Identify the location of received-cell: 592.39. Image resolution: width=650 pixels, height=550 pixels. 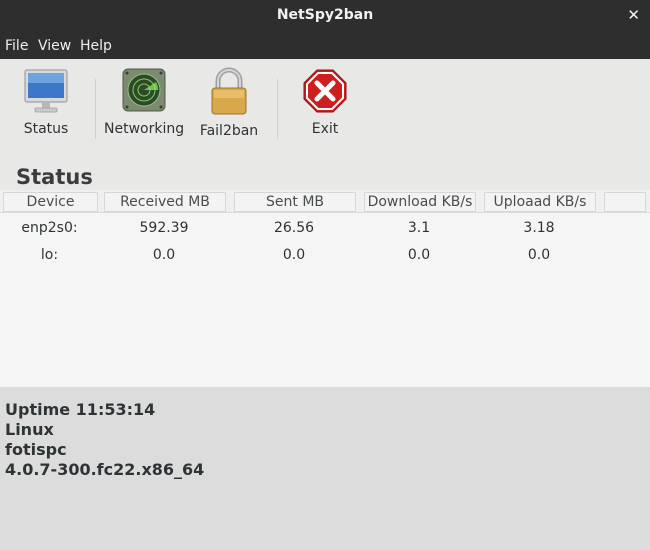
(164, 228).